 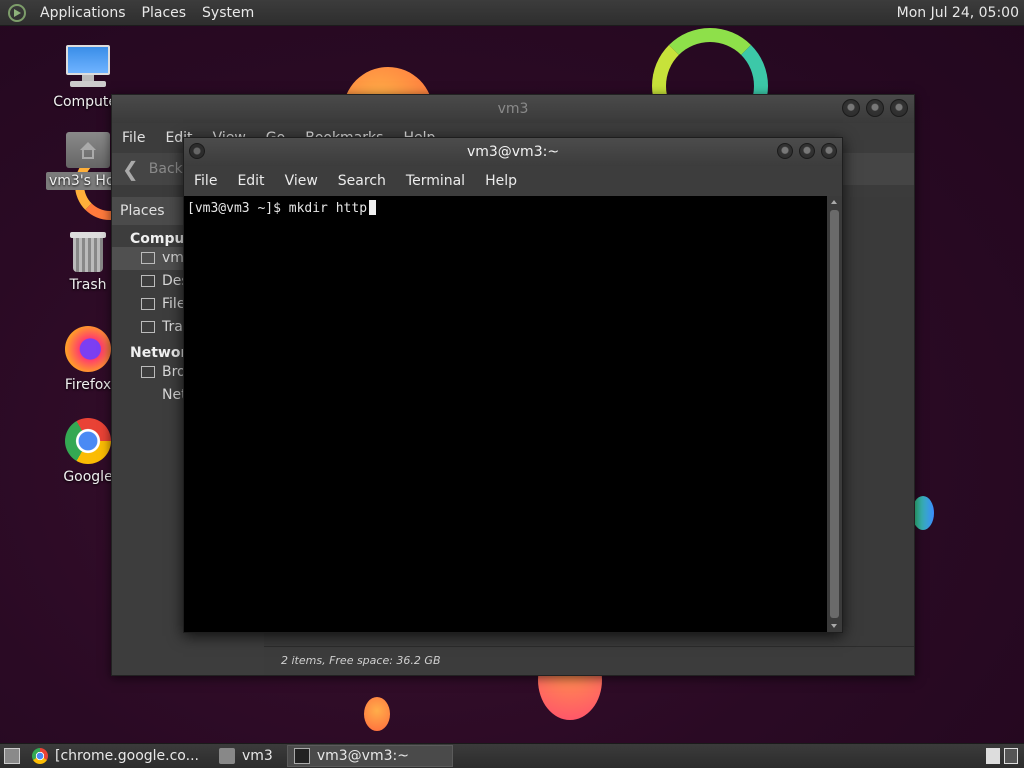 What do you see at coordinates (328, 208) in the screenshot?
I see `typed-command: mkdir http` at bounding box center [328, 208].